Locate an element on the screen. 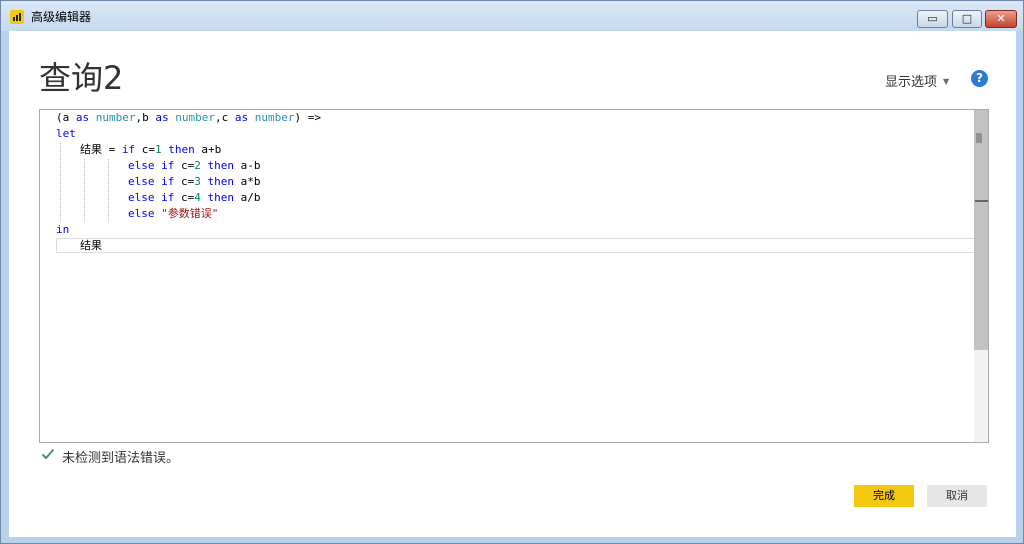 The height and width of the screenshot is (544, 1024). code-line-8: in is located at coordinates (63, 229).